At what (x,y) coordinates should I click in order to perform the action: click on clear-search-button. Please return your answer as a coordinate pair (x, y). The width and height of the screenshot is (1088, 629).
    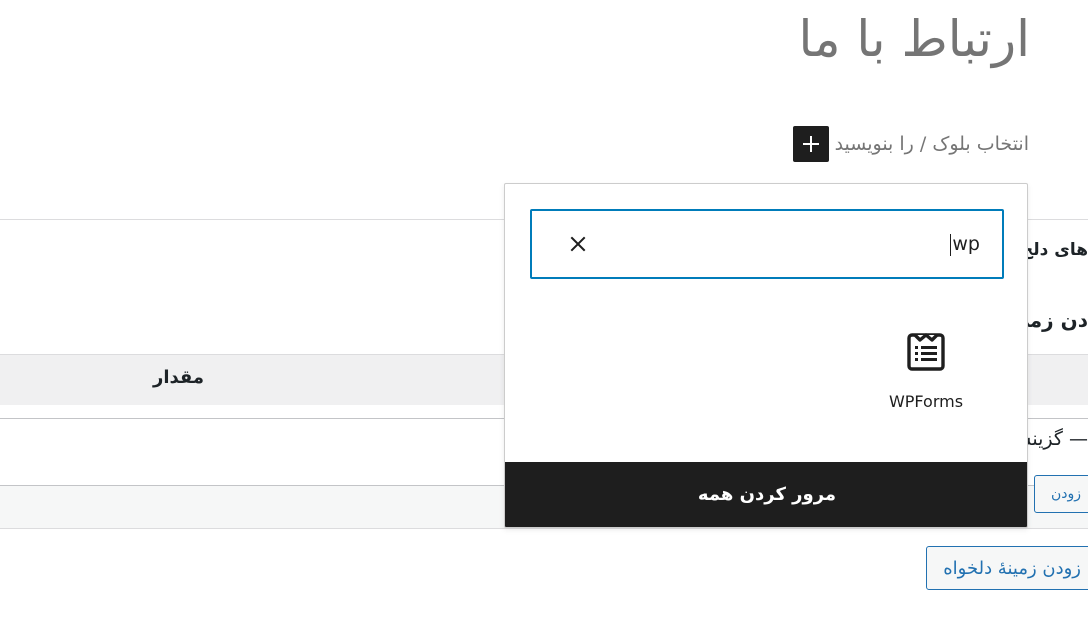
    Looking at the image, I should click on (578, 244).